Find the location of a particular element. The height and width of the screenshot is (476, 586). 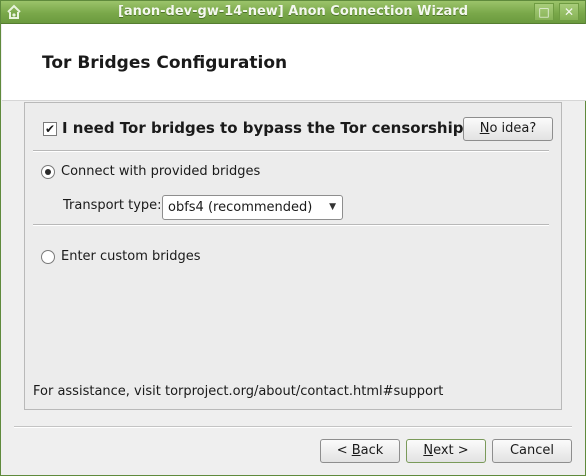

maximize-button: □ is located at coordinates (544, 12).